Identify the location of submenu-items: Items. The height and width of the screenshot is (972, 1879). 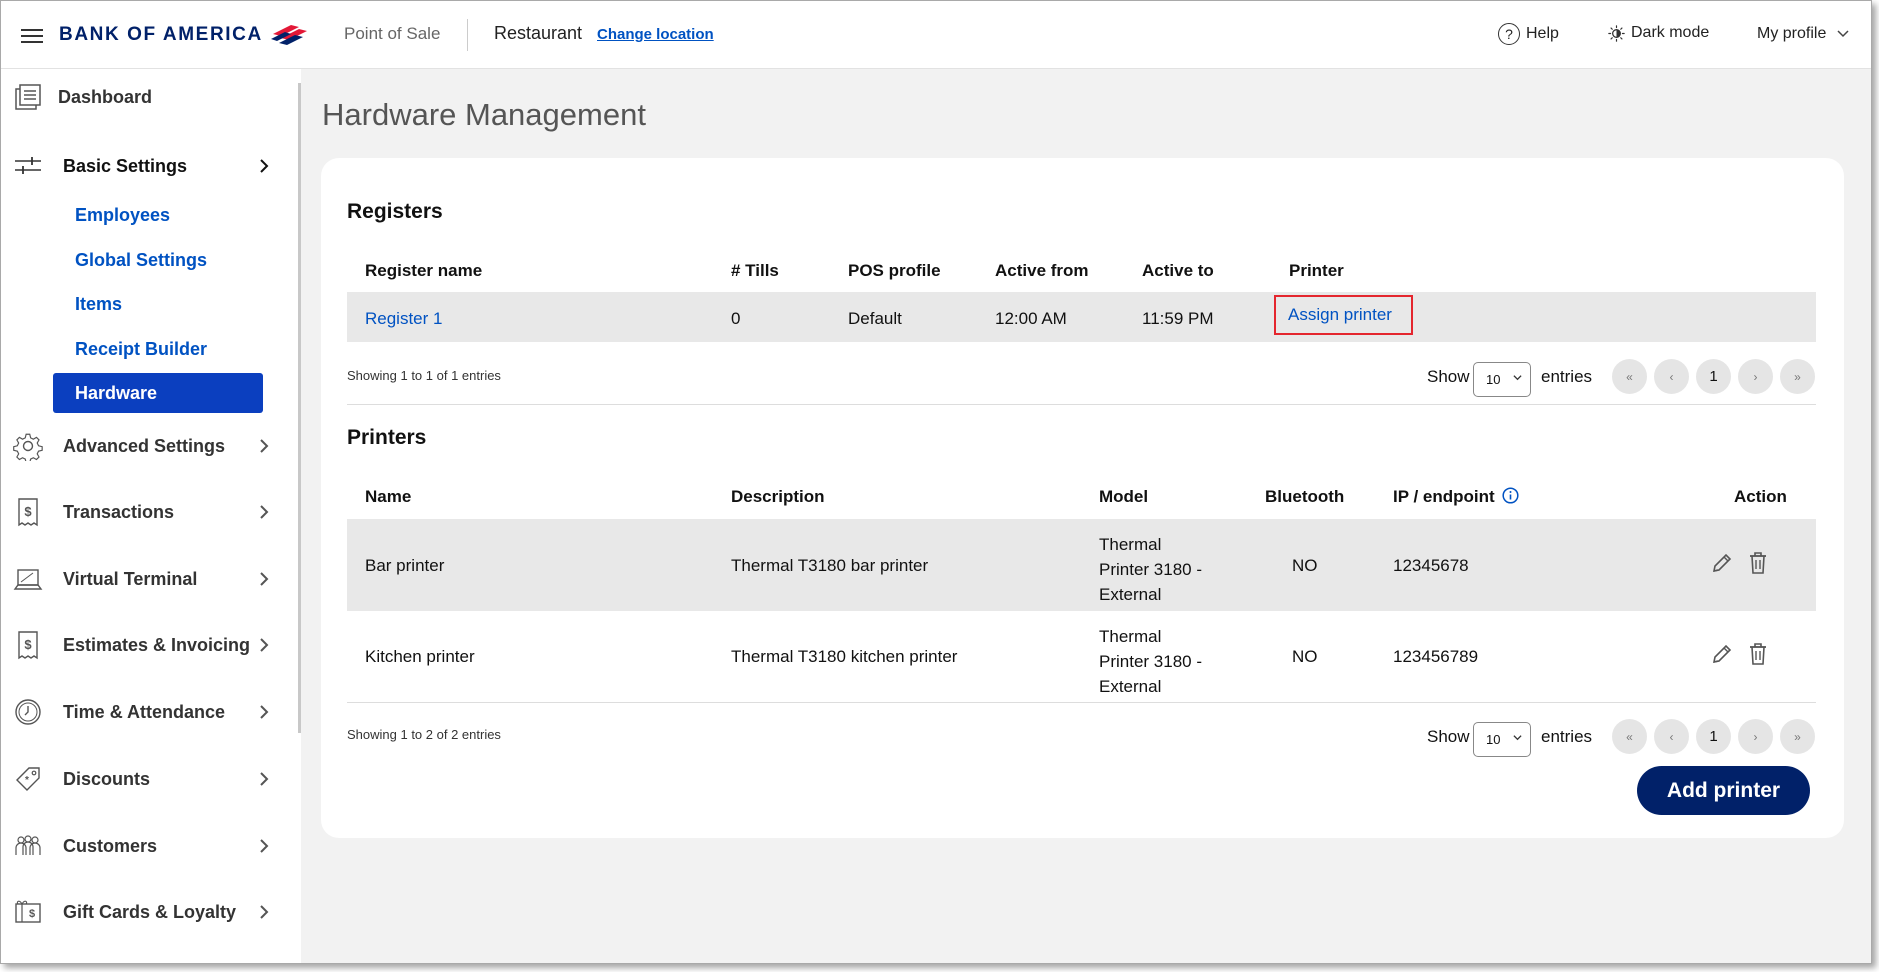
(158, 304).